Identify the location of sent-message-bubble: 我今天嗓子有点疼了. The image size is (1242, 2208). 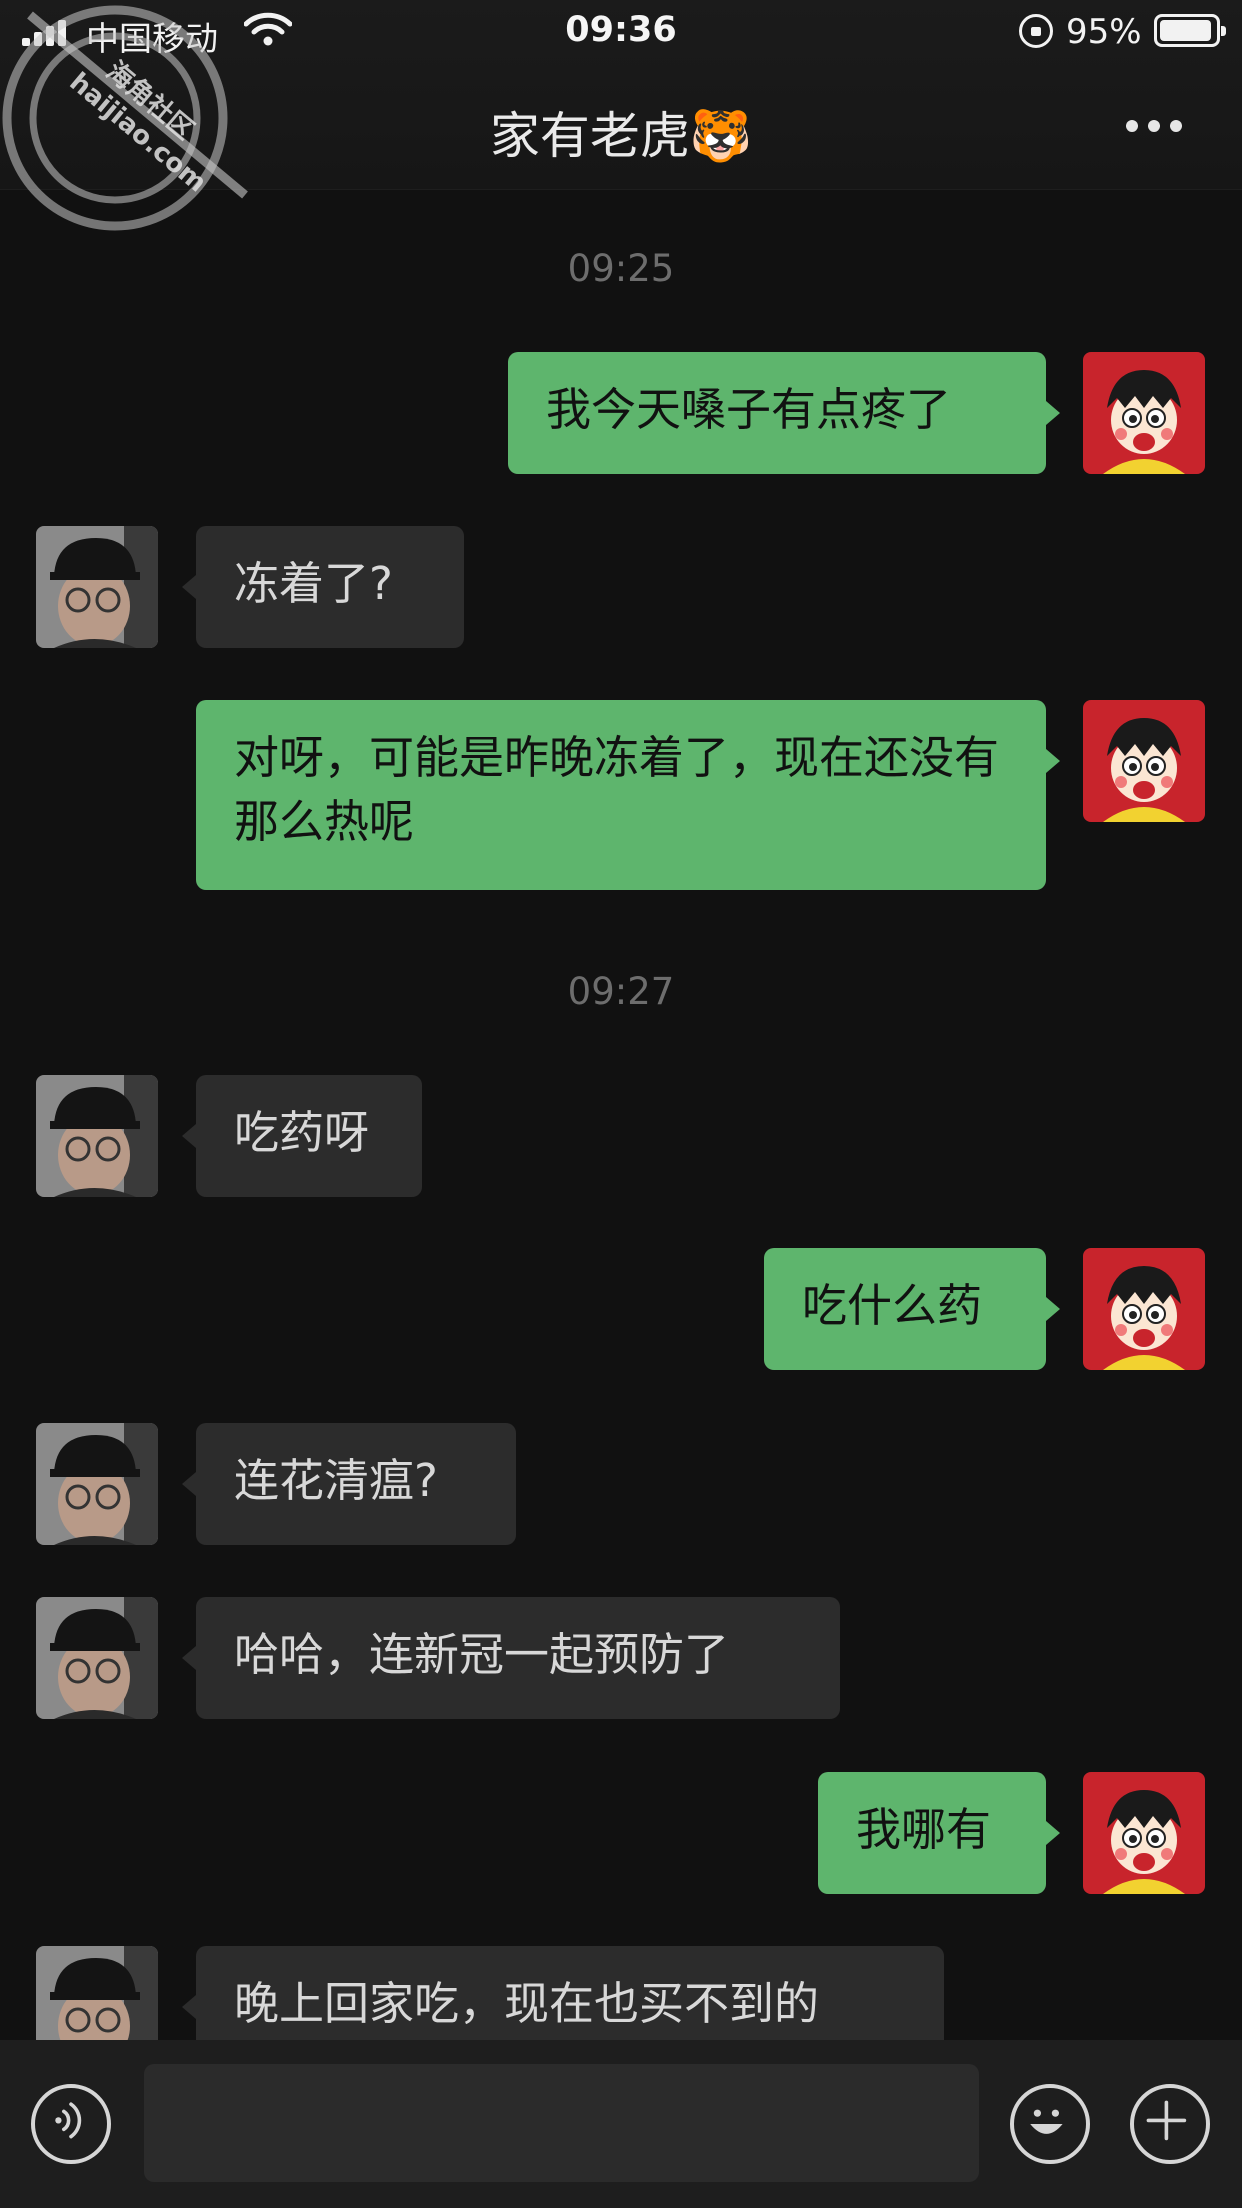
(777, 413).